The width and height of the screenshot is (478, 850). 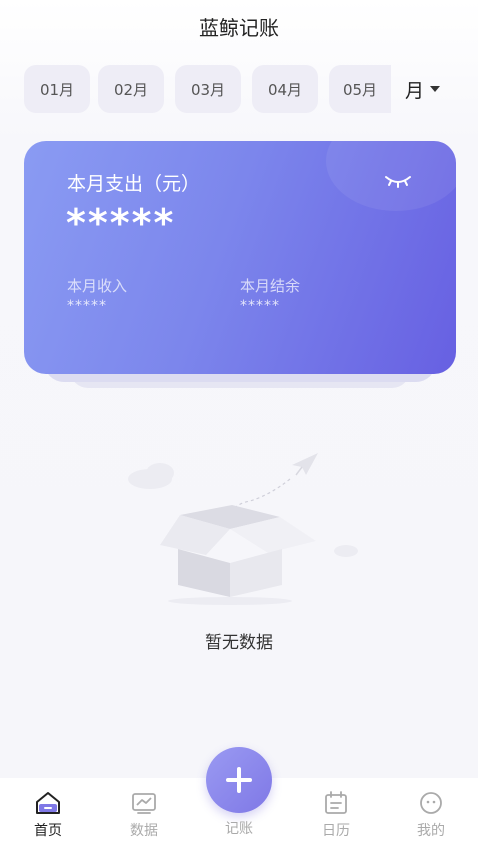 I want to click on month-chip-02: 02月, so click(x=131, y=89).